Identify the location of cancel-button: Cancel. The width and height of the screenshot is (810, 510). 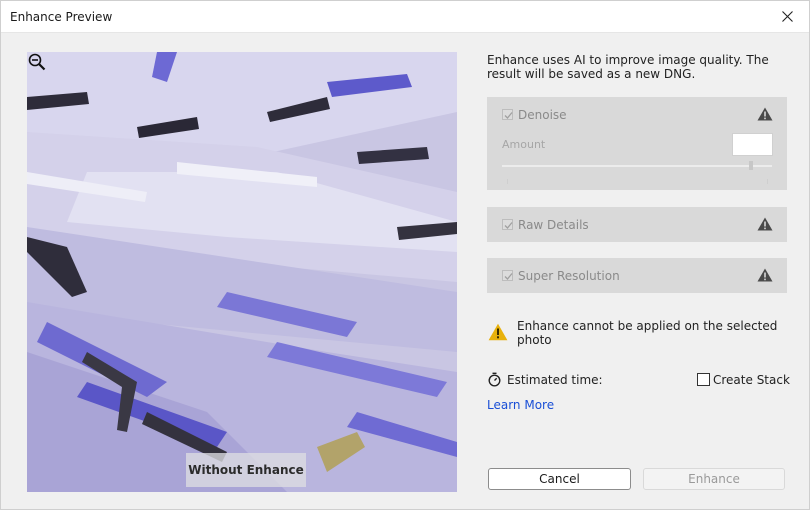
(559, 479).